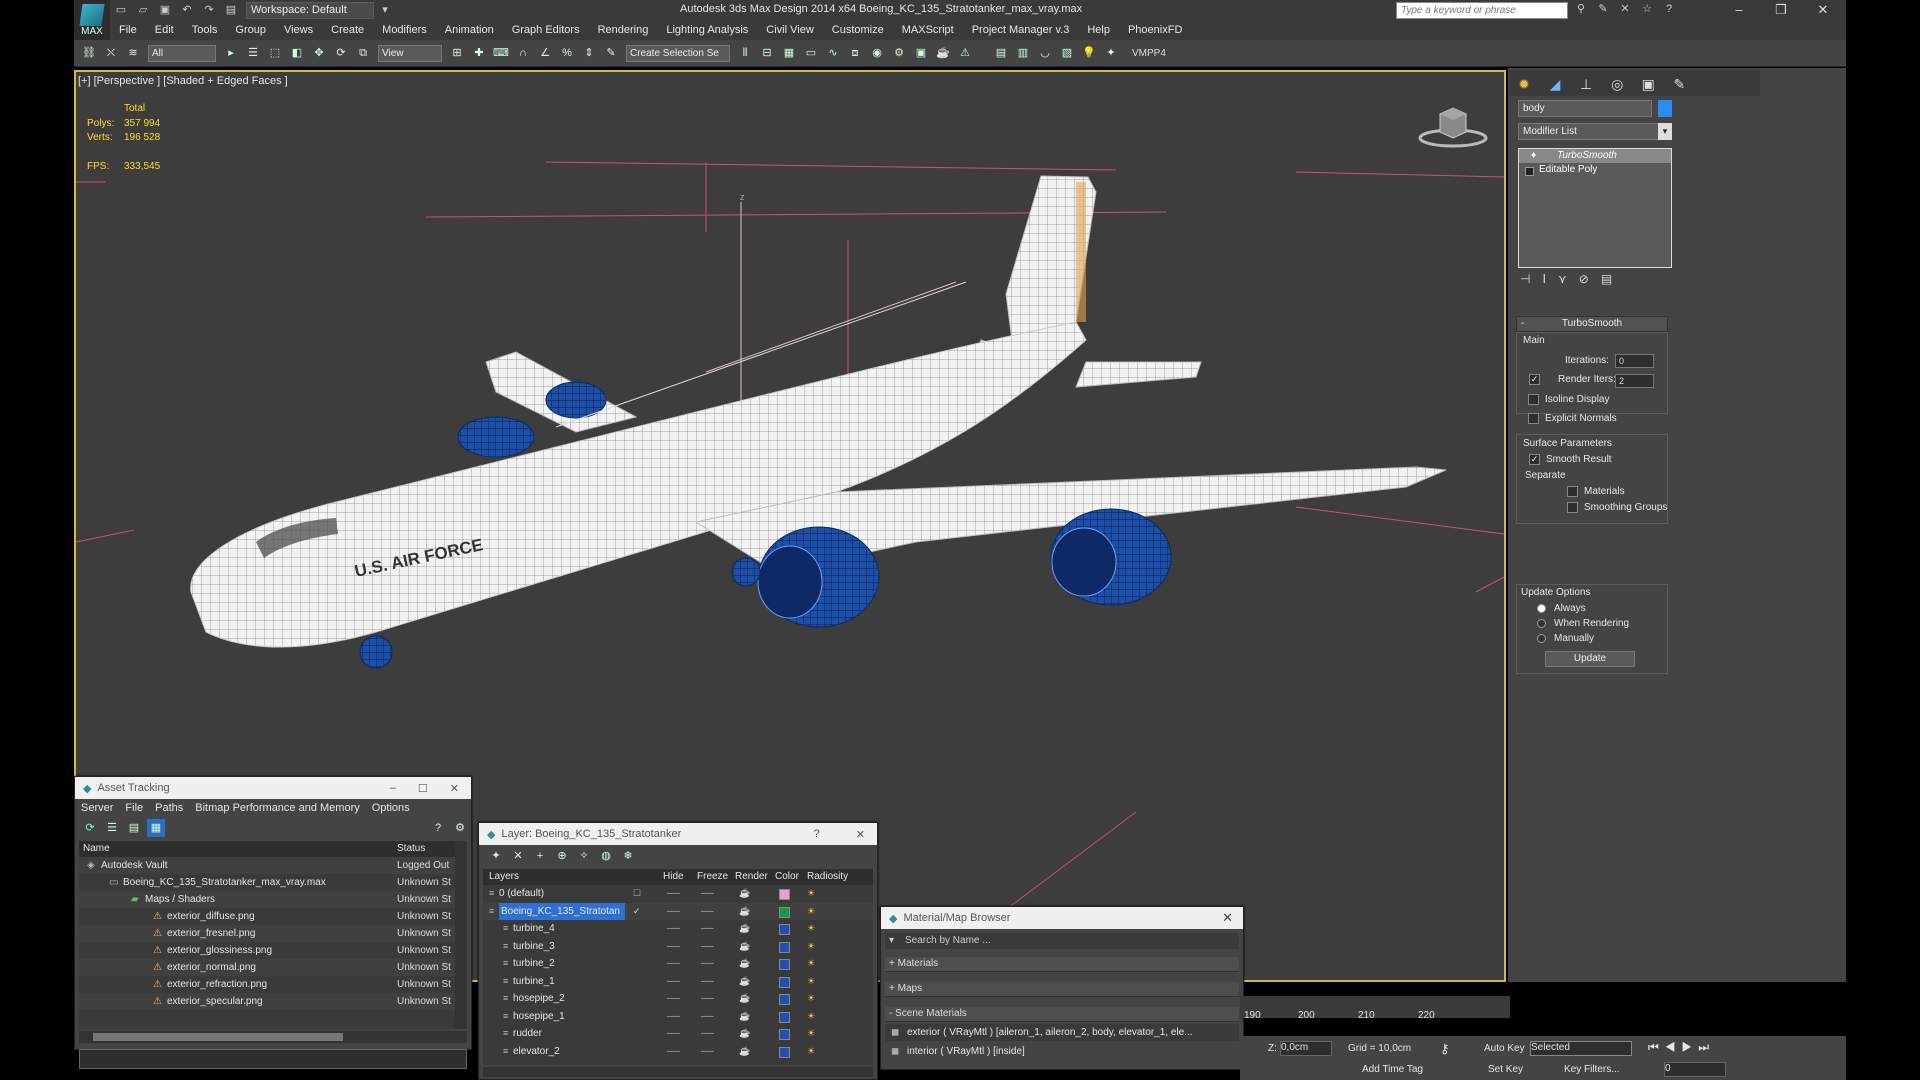 The height and width of the screenshot is (1080, 1920). What do you see at coordinates (628, 856) in the screenshot?
I see `freeze-all-icon: ❄` at bounding box center [628, 856].